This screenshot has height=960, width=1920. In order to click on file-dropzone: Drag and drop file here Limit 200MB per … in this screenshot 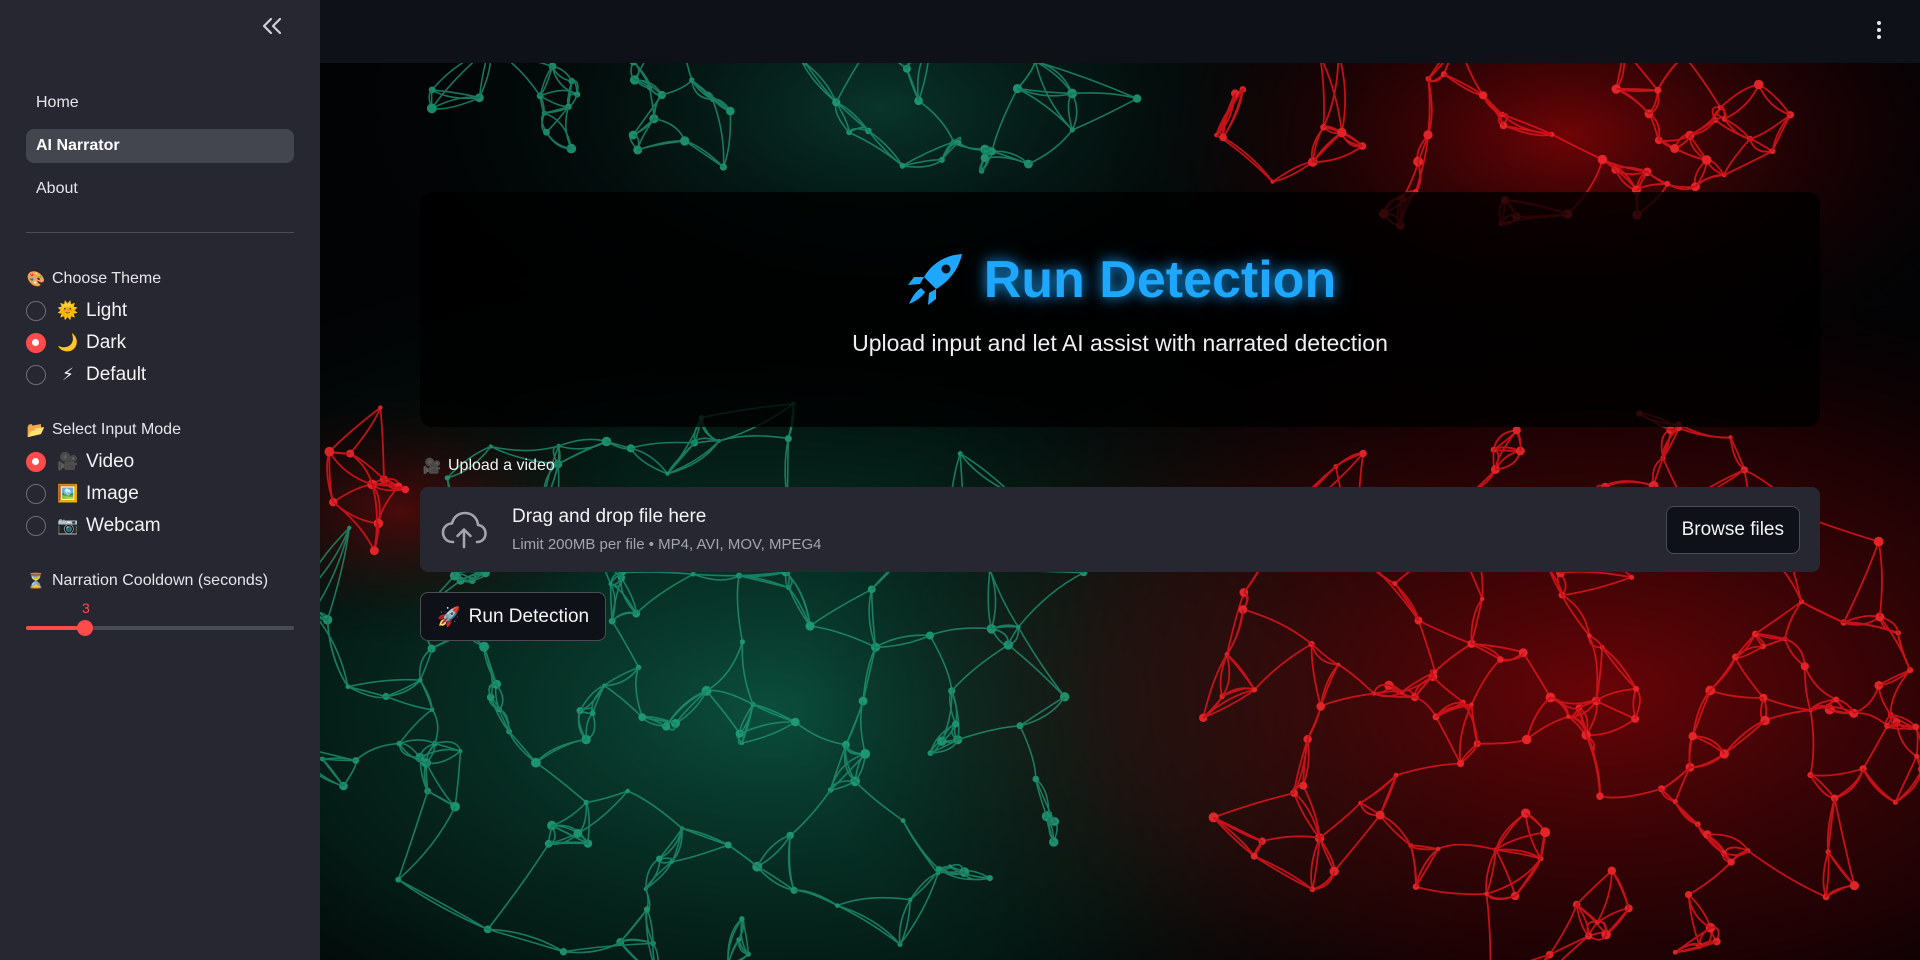, I will do `click(1120, 529)`.